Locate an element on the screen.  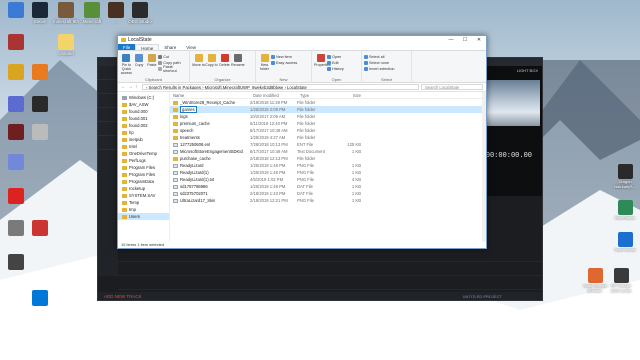
vertical-scrollbar is located at coordinates (484, 167).